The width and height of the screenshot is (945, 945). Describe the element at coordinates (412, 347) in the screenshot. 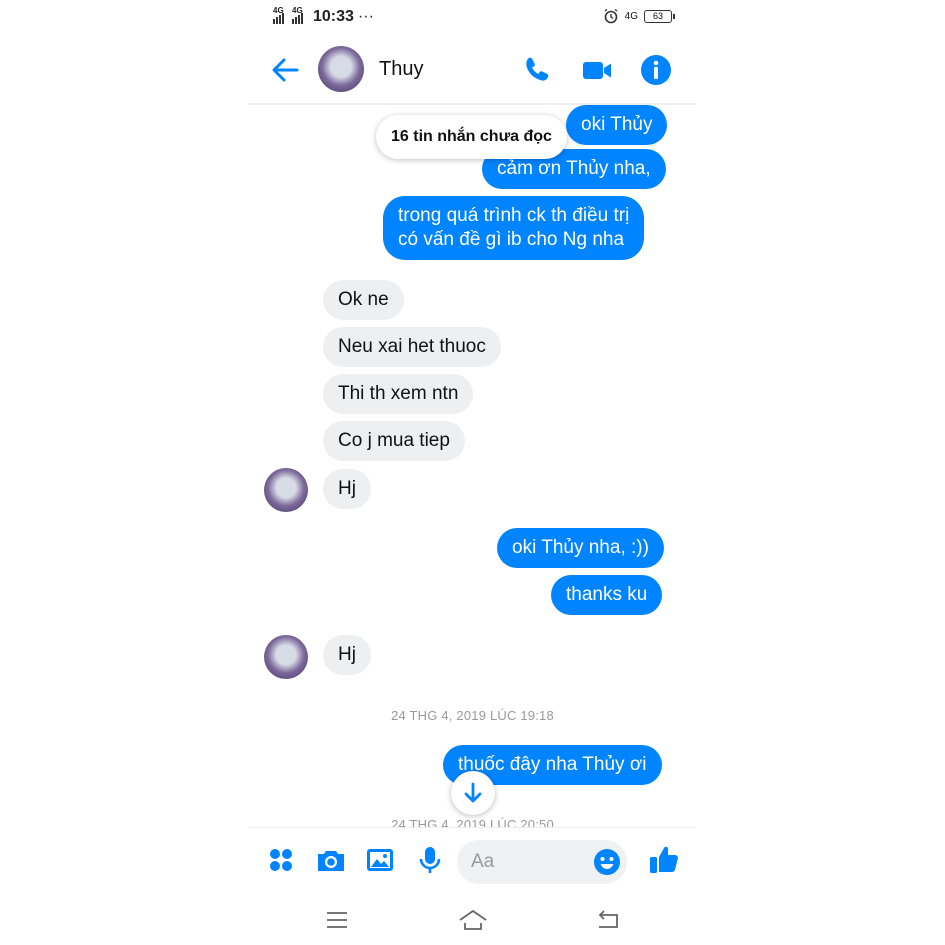

I see `incoming-message: Neu xai het thuoc` at that location.